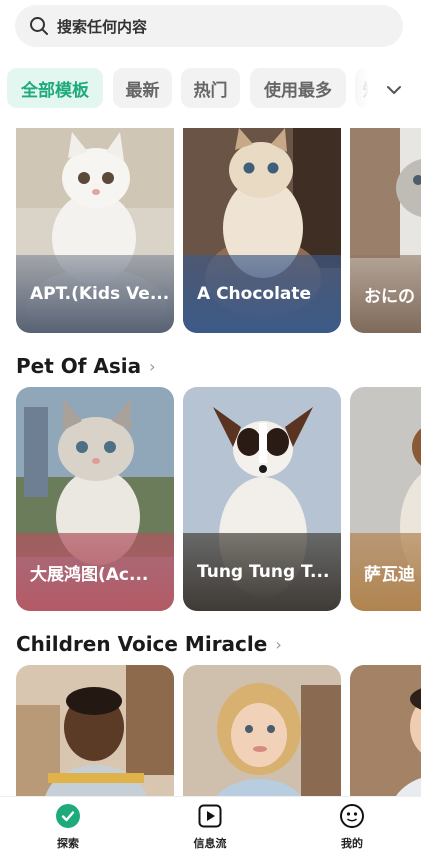  I want to click on section-title: Children Voice Miracle ›, so click(149, 644).